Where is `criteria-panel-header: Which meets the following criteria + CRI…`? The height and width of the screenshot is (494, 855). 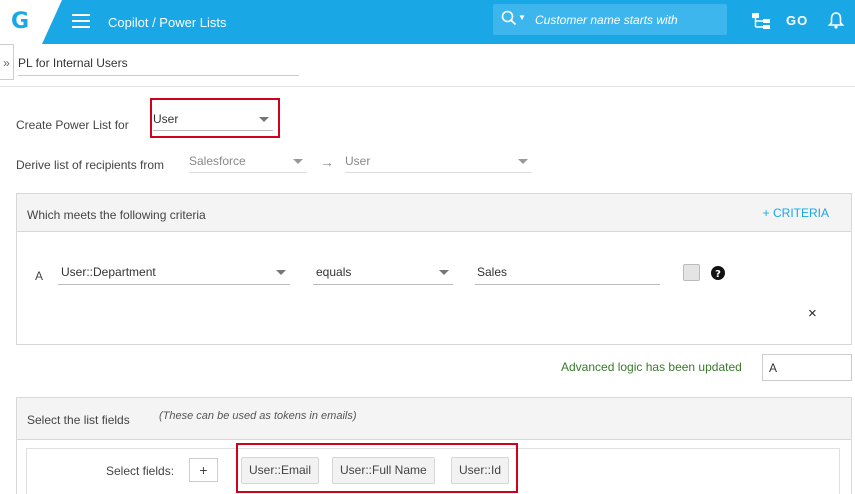 criteria-panel-header: Which meets the following criteria + CRI… is located at coordinates (434, 213).